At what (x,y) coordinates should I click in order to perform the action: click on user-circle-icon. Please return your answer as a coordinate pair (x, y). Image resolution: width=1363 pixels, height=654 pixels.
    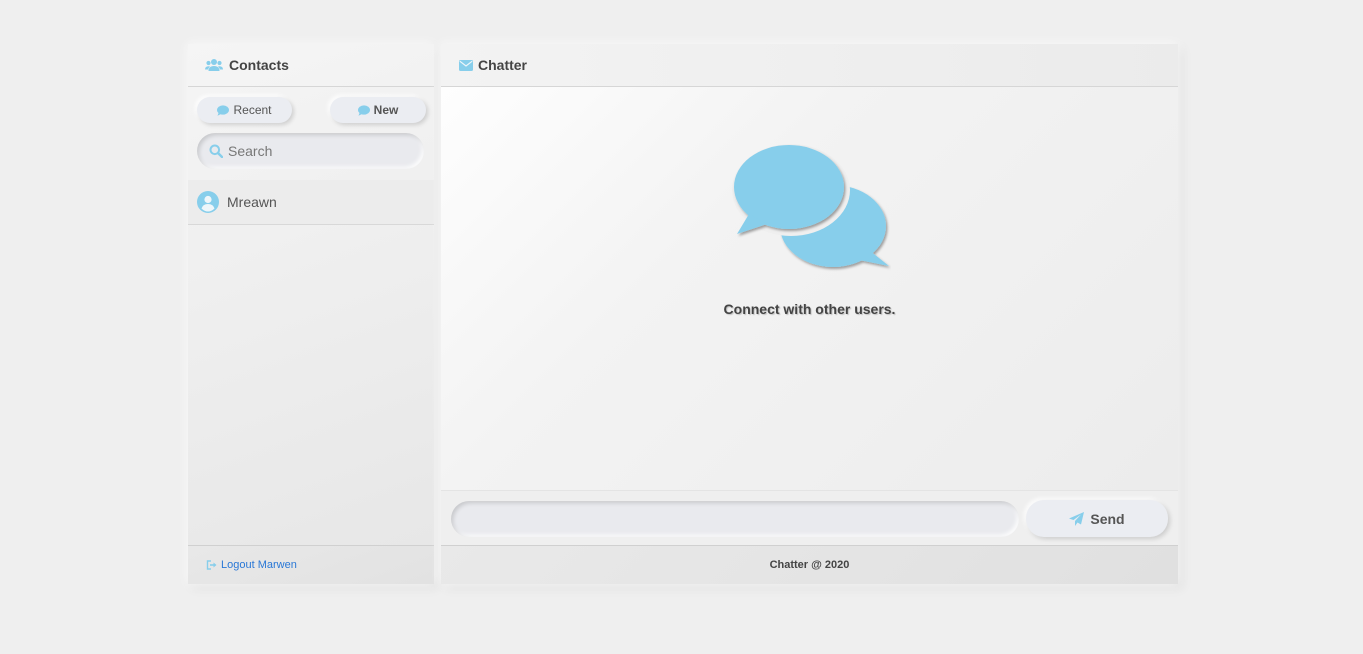
    Looking at the image, I should click on (208, 202).